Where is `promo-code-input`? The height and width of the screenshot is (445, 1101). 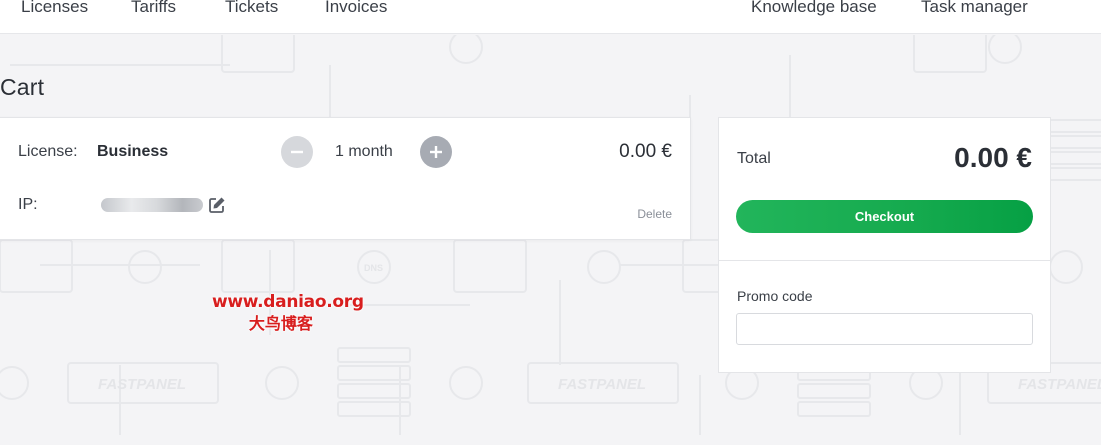 promo-code-input is located at coordinates (884, 329).